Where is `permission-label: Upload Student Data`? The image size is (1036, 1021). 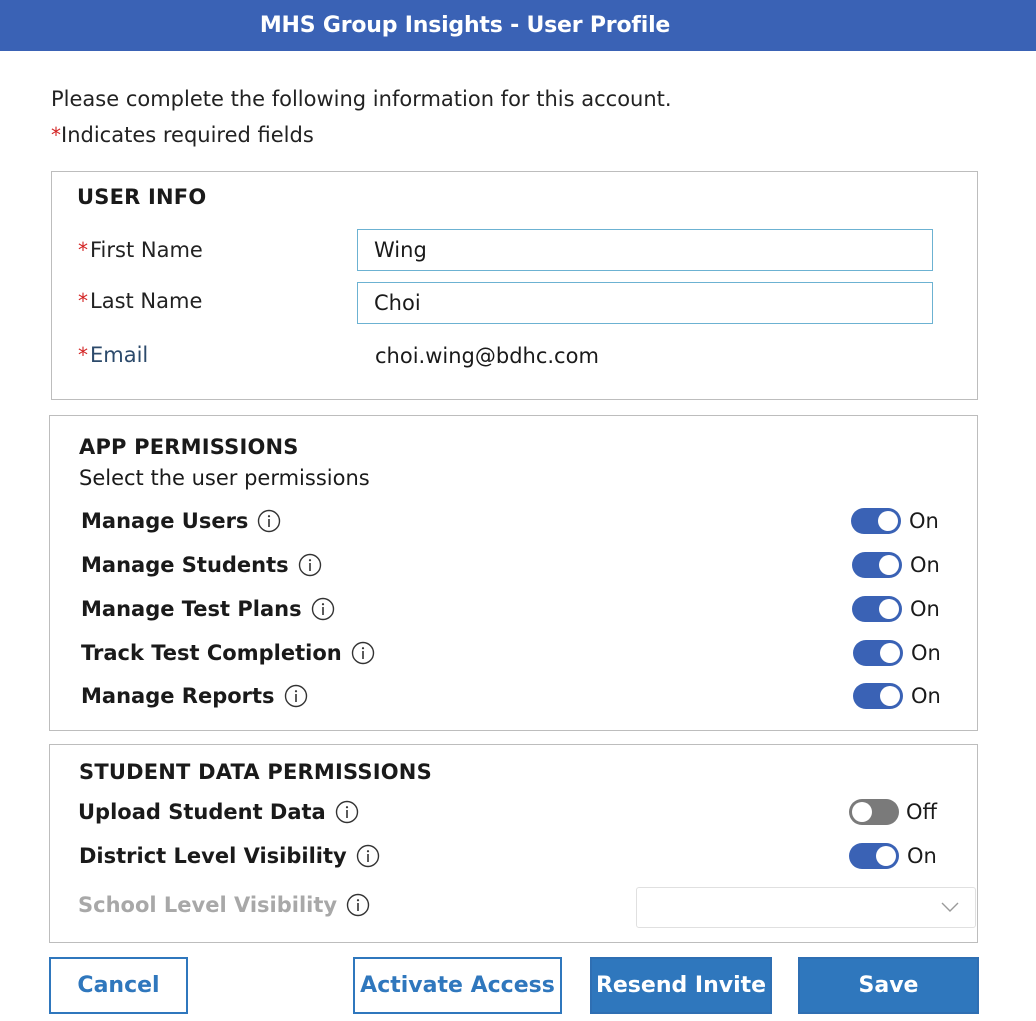 permission-label: Upload Student Data is located at coordinates (218, 812).